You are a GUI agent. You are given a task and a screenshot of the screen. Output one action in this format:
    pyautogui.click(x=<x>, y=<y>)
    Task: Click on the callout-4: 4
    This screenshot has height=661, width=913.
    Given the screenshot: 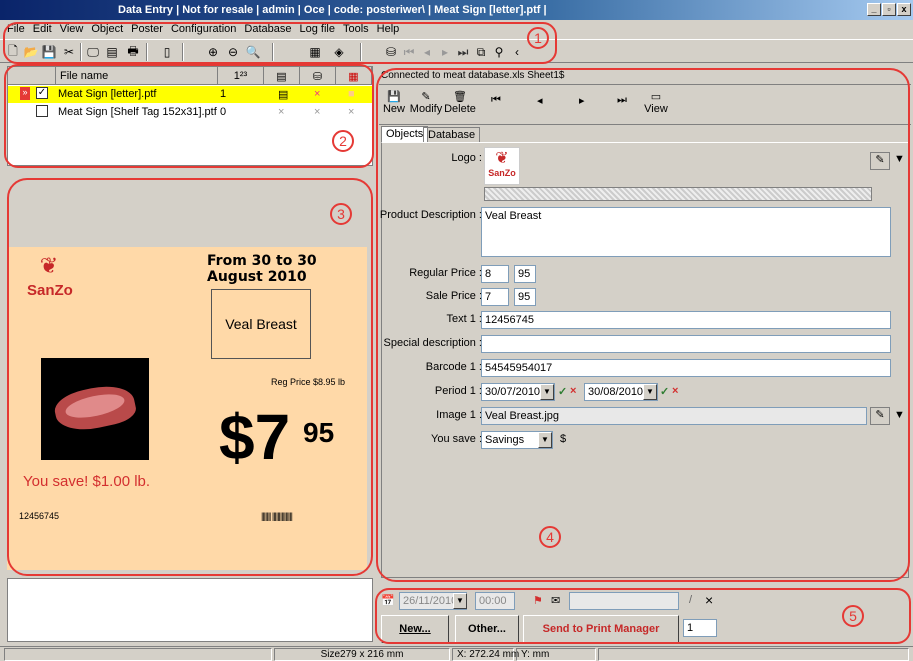 What is the action you would take?
    pyautogui.click(x=550, y=537)
    